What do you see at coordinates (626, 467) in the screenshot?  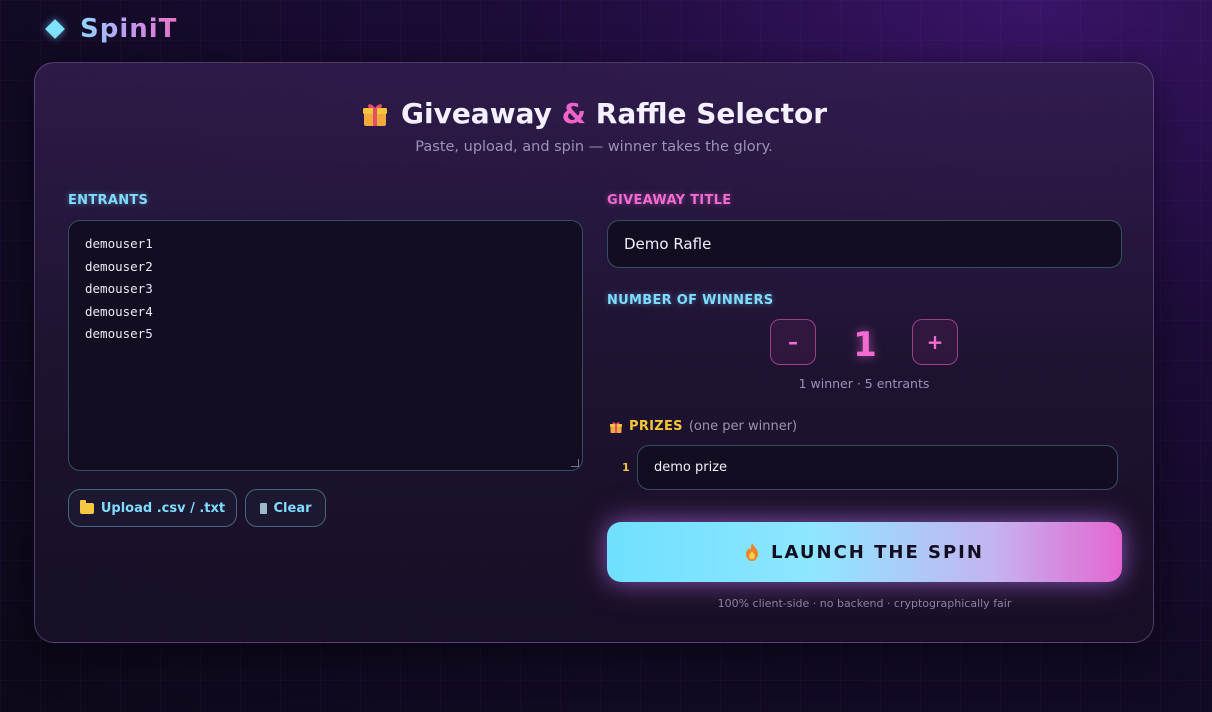 I see `prize-number: 1` at bounding box center [626, 467].